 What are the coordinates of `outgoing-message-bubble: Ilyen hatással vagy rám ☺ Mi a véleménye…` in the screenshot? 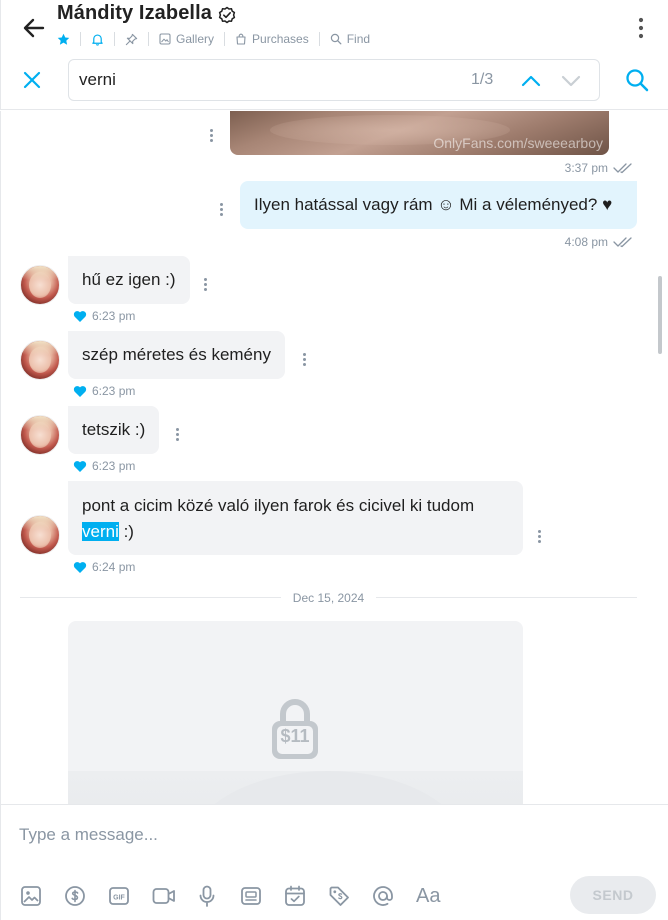 It's located at (438, 205).